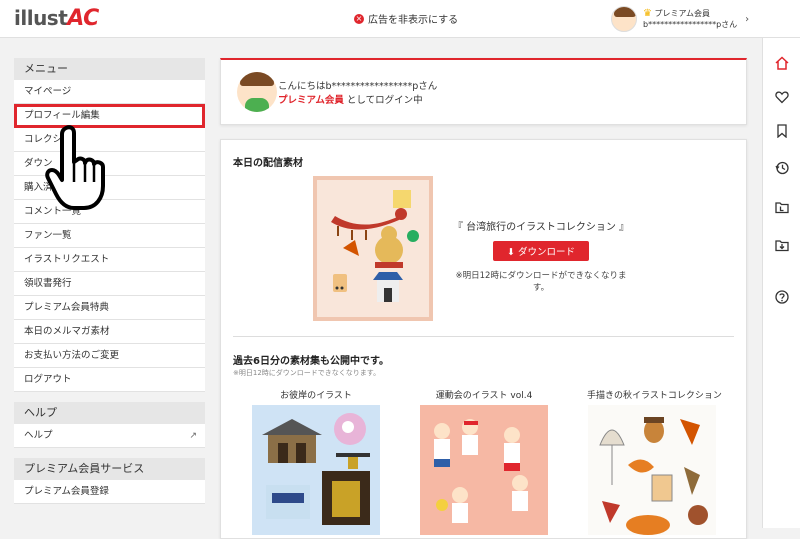 The image size is (800, 539). Describe the element at coordinates (546, 252) in the screenshot. I see `download-label: ダウンロード` at that location.